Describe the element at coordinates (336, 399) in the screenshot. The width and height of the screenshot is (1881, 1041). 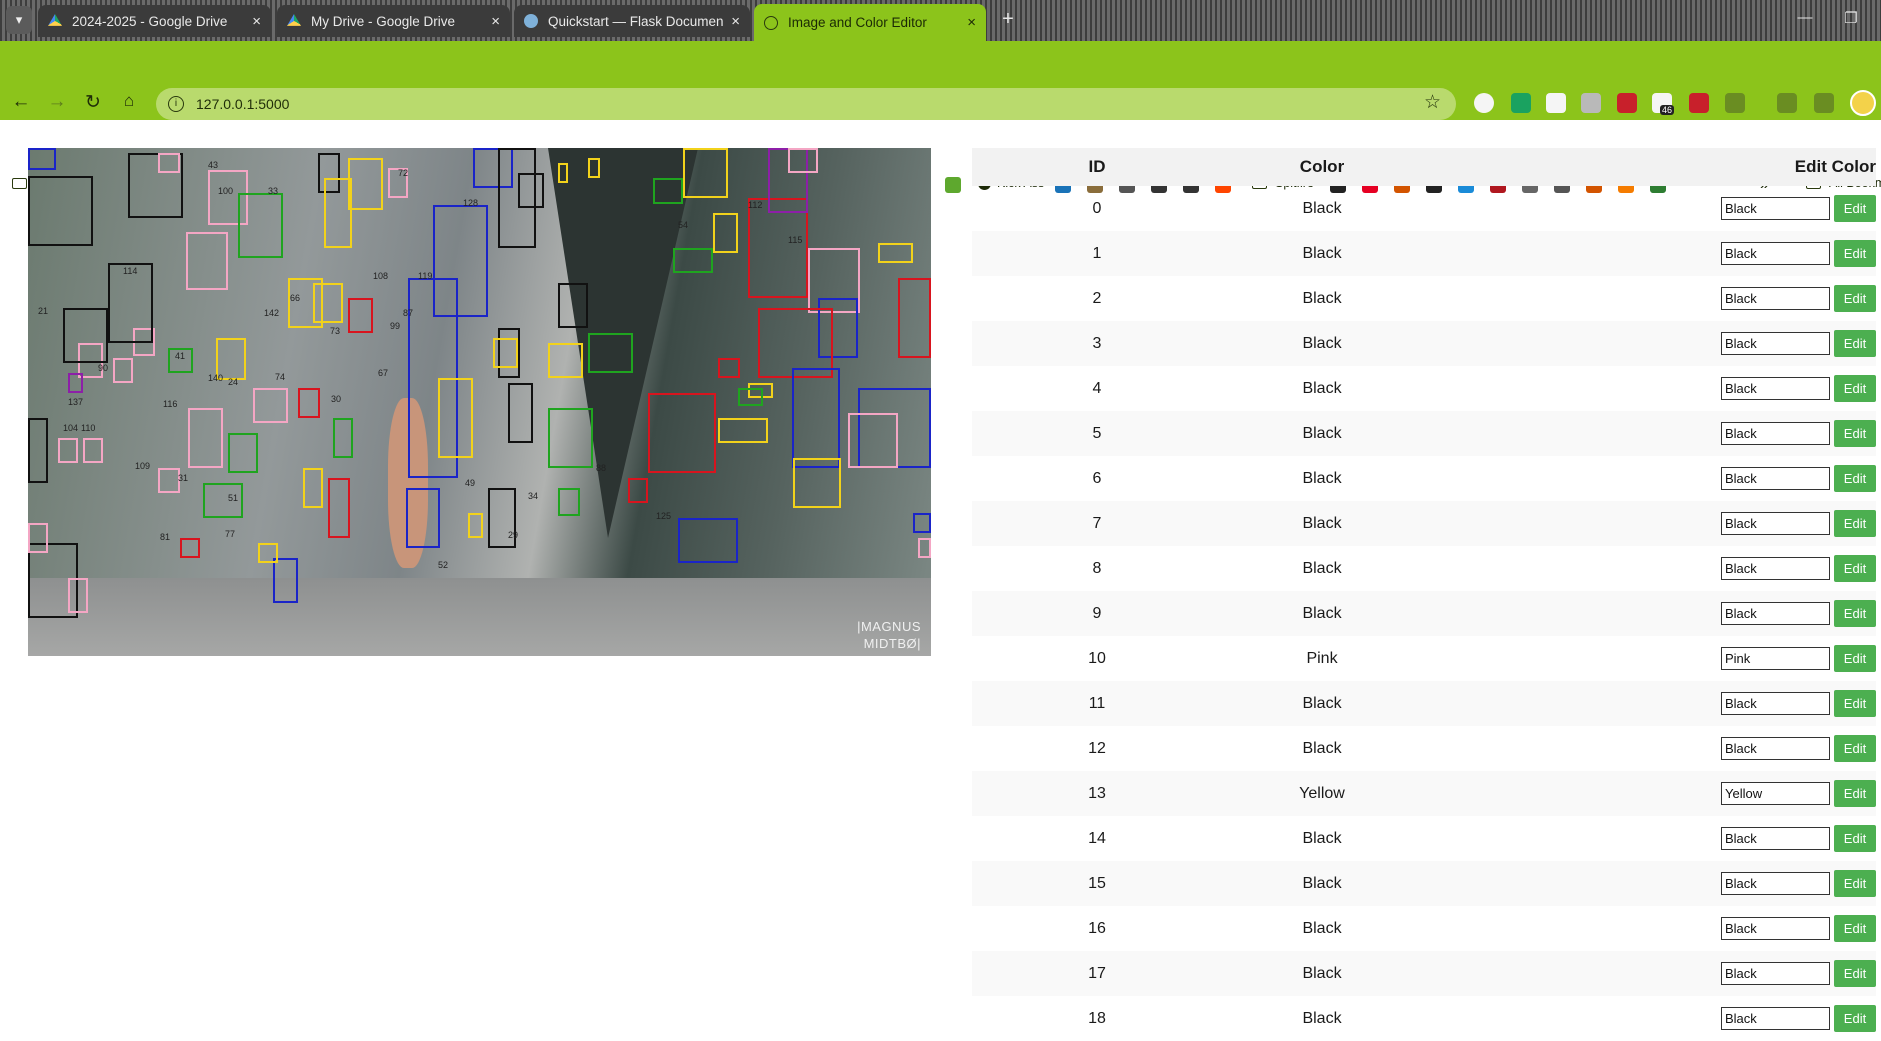
I see `hold-id-label: 30` at that location.